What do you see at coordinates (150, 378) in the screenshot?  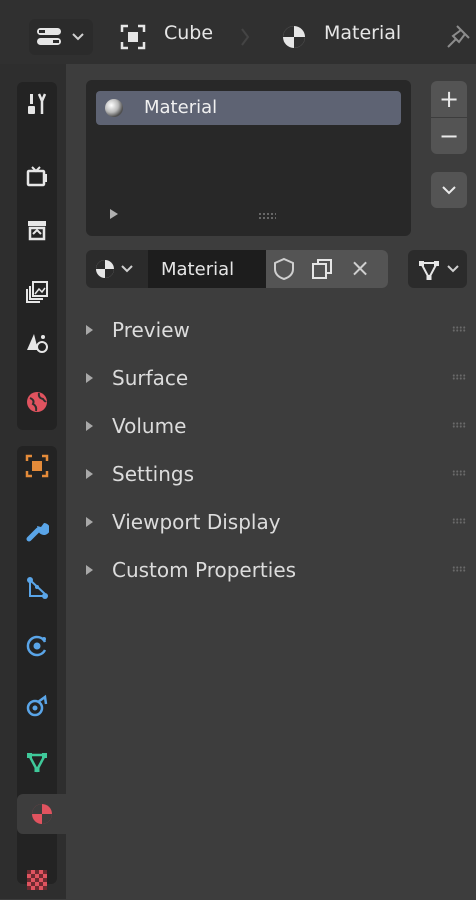 I see `section-label: Surface` at bounding box center [150, 378].